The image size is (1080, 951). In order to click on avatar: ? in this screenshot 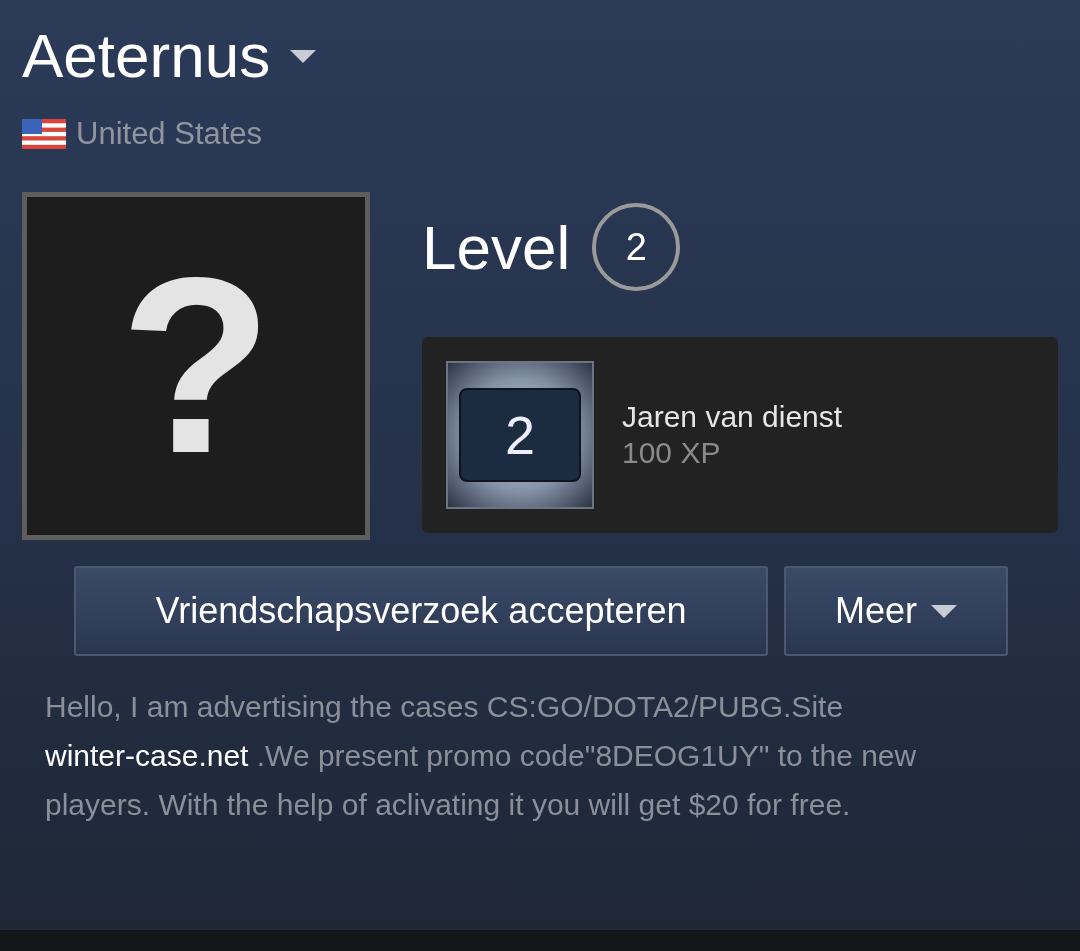, I will do `click(196, 366)`.